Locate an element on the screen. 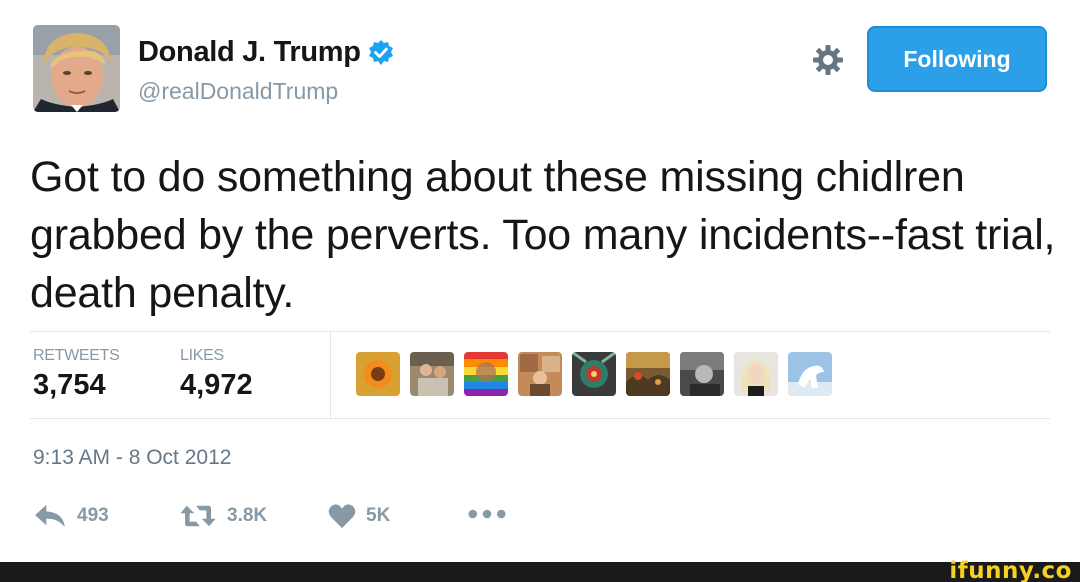 Image resolution: width=1080 pixels, height=582 pixels. gear-icon is located at coordinates (828, 60).